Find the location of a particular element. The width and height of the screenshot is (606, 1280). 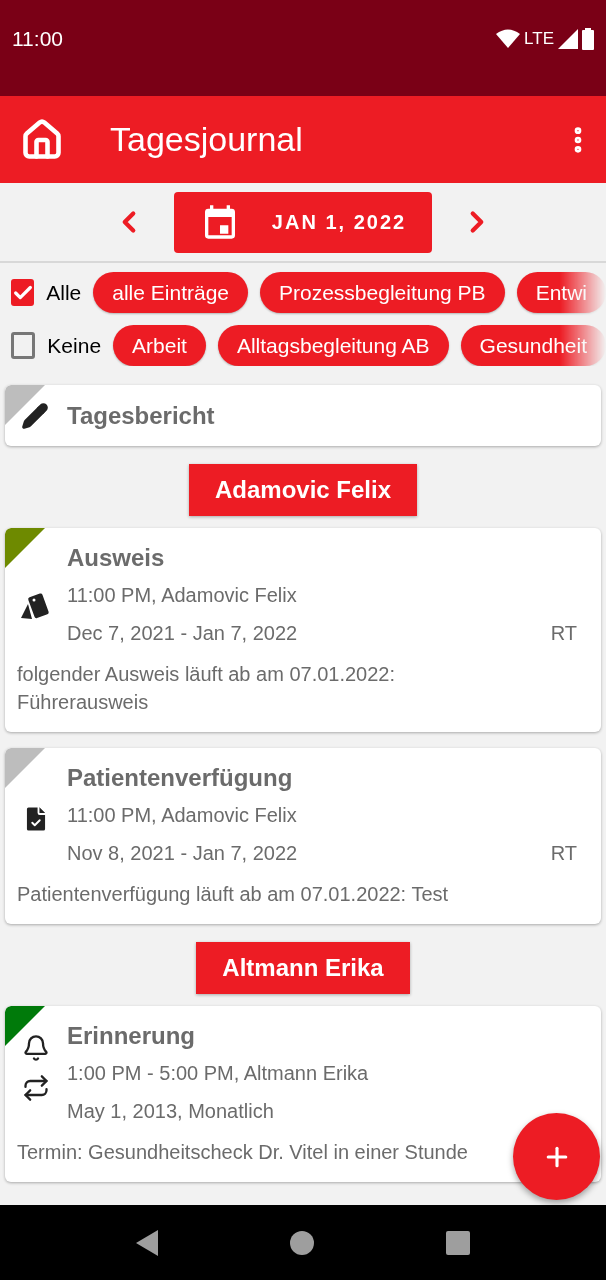

report-label: Tagesbericht is located at coordinates (141, 415).